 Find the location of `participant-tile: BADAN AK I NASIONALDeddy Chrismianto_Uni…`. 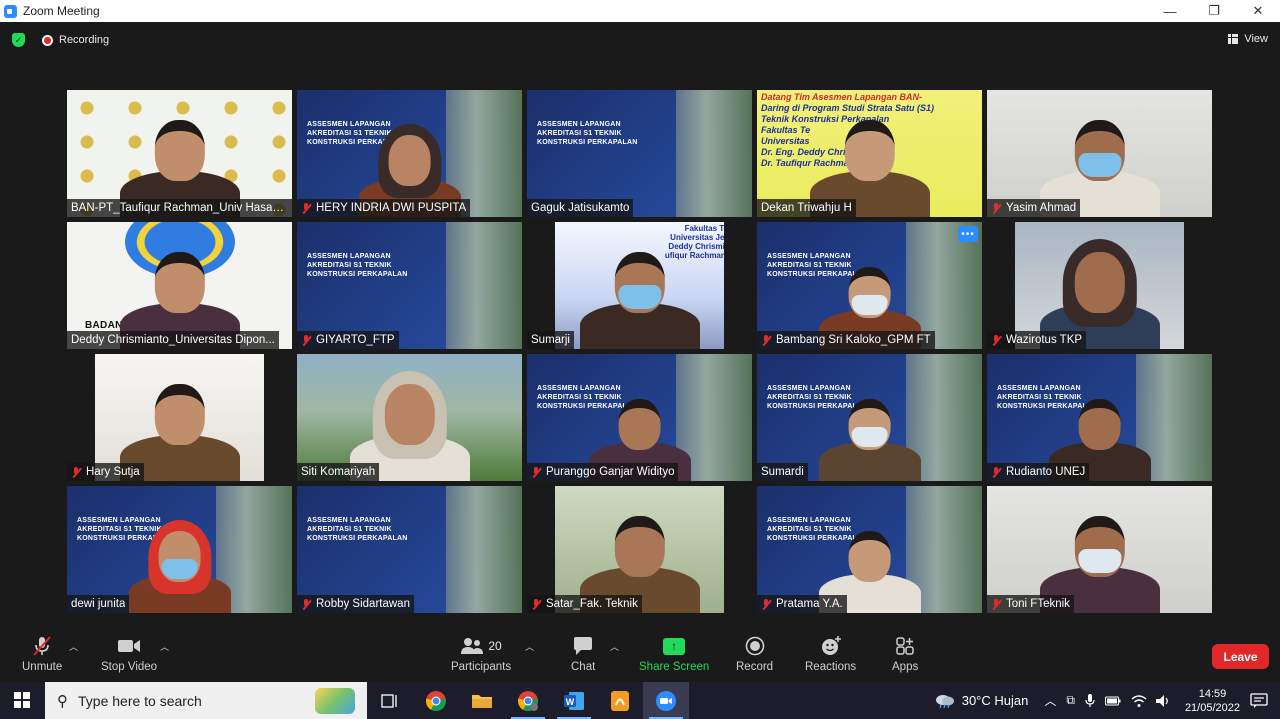

participant-tile: BADAN AK I NASIONALDeddy Chrismianto_Uni… is located at coordinates (179, 285).